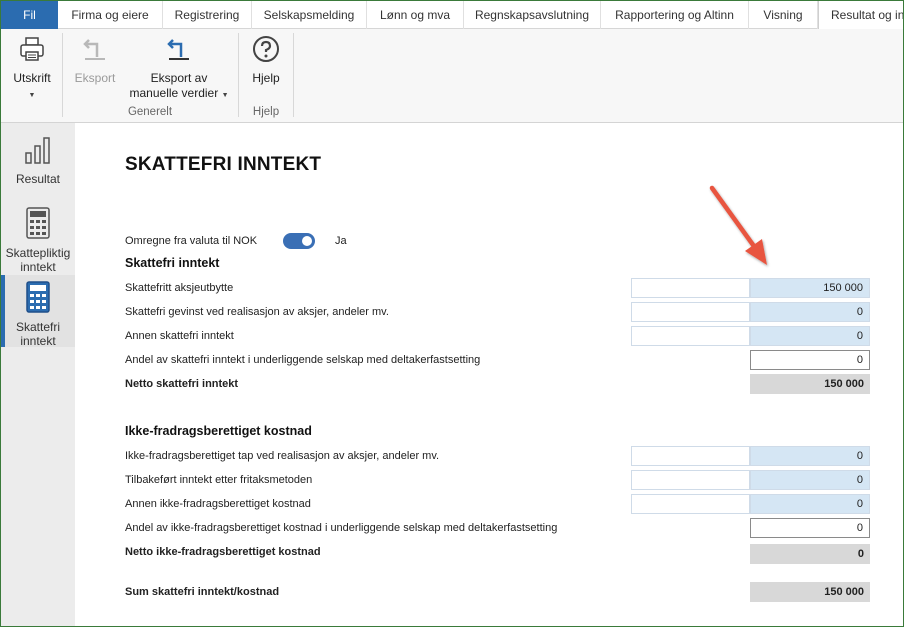 This screenshot has width=904, height=627. What do you see at coordinates (179, 288) in the screenshot?
I see `row-label: Skattefritt aksjeutbytte` at bounding box center [179, 288].